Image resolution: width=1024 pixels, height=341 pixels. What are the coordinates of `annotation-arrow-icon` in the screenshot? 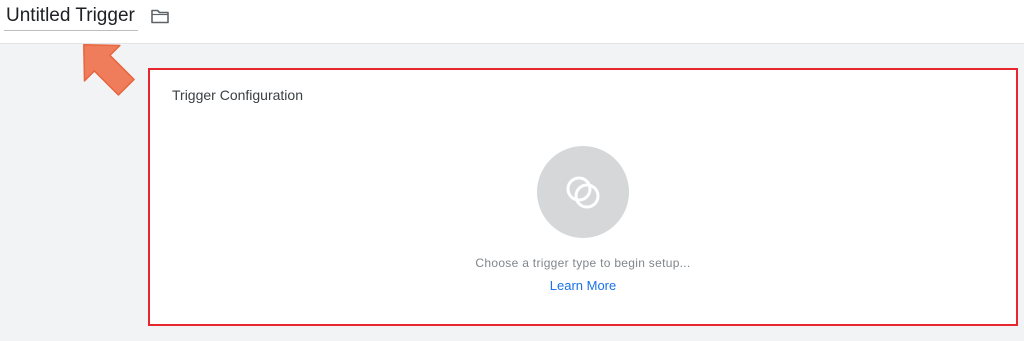 It's located at (109, 70).